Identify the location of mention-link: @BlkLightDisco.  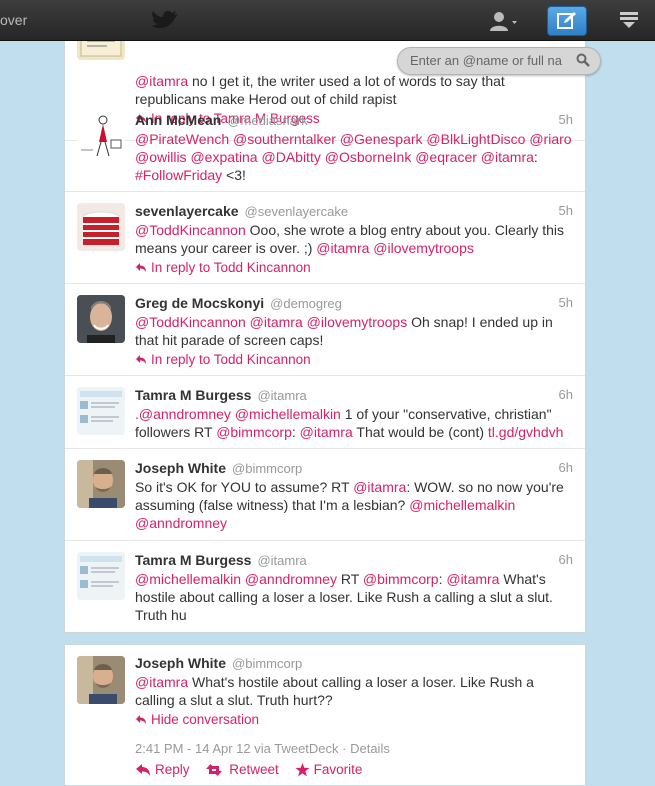
(475, 139).